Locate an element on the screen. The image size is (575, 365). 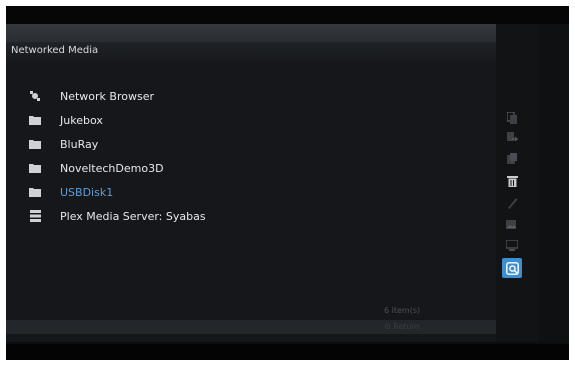
header-strip is located at coordinates (251, 33).